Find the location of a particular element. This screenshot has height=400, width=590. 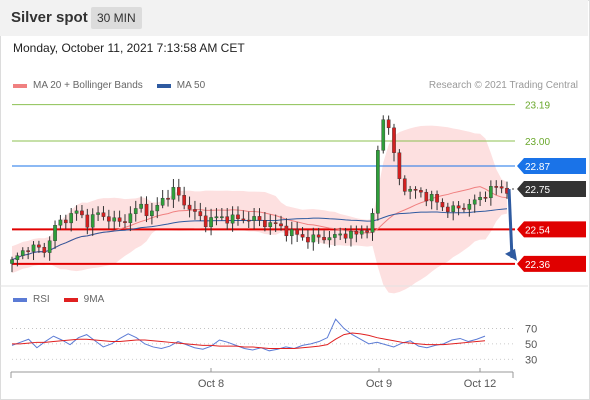

x-tick-label: Oct 12 is located at coordinates (480, 384).